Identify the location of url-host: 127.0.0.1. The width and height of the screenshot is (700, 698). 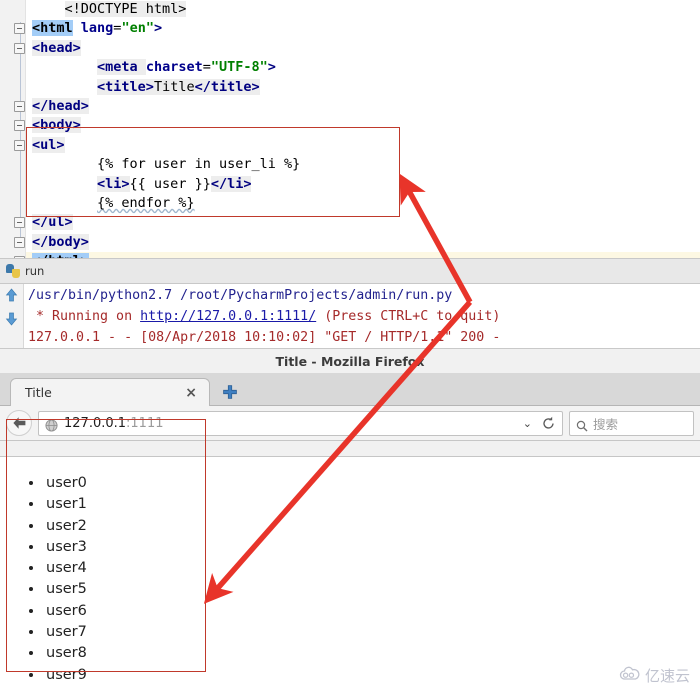
(95, 423).